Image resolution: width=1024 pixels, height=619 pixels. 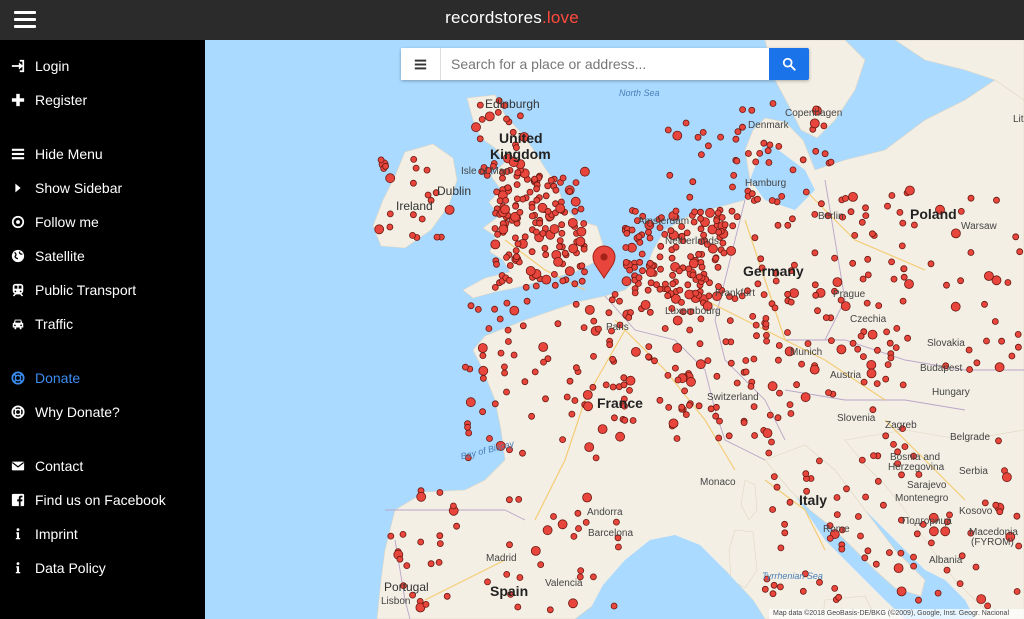 I want to click on sidebar-item-public-transport: Public Transport, so click(x=102, y=290).